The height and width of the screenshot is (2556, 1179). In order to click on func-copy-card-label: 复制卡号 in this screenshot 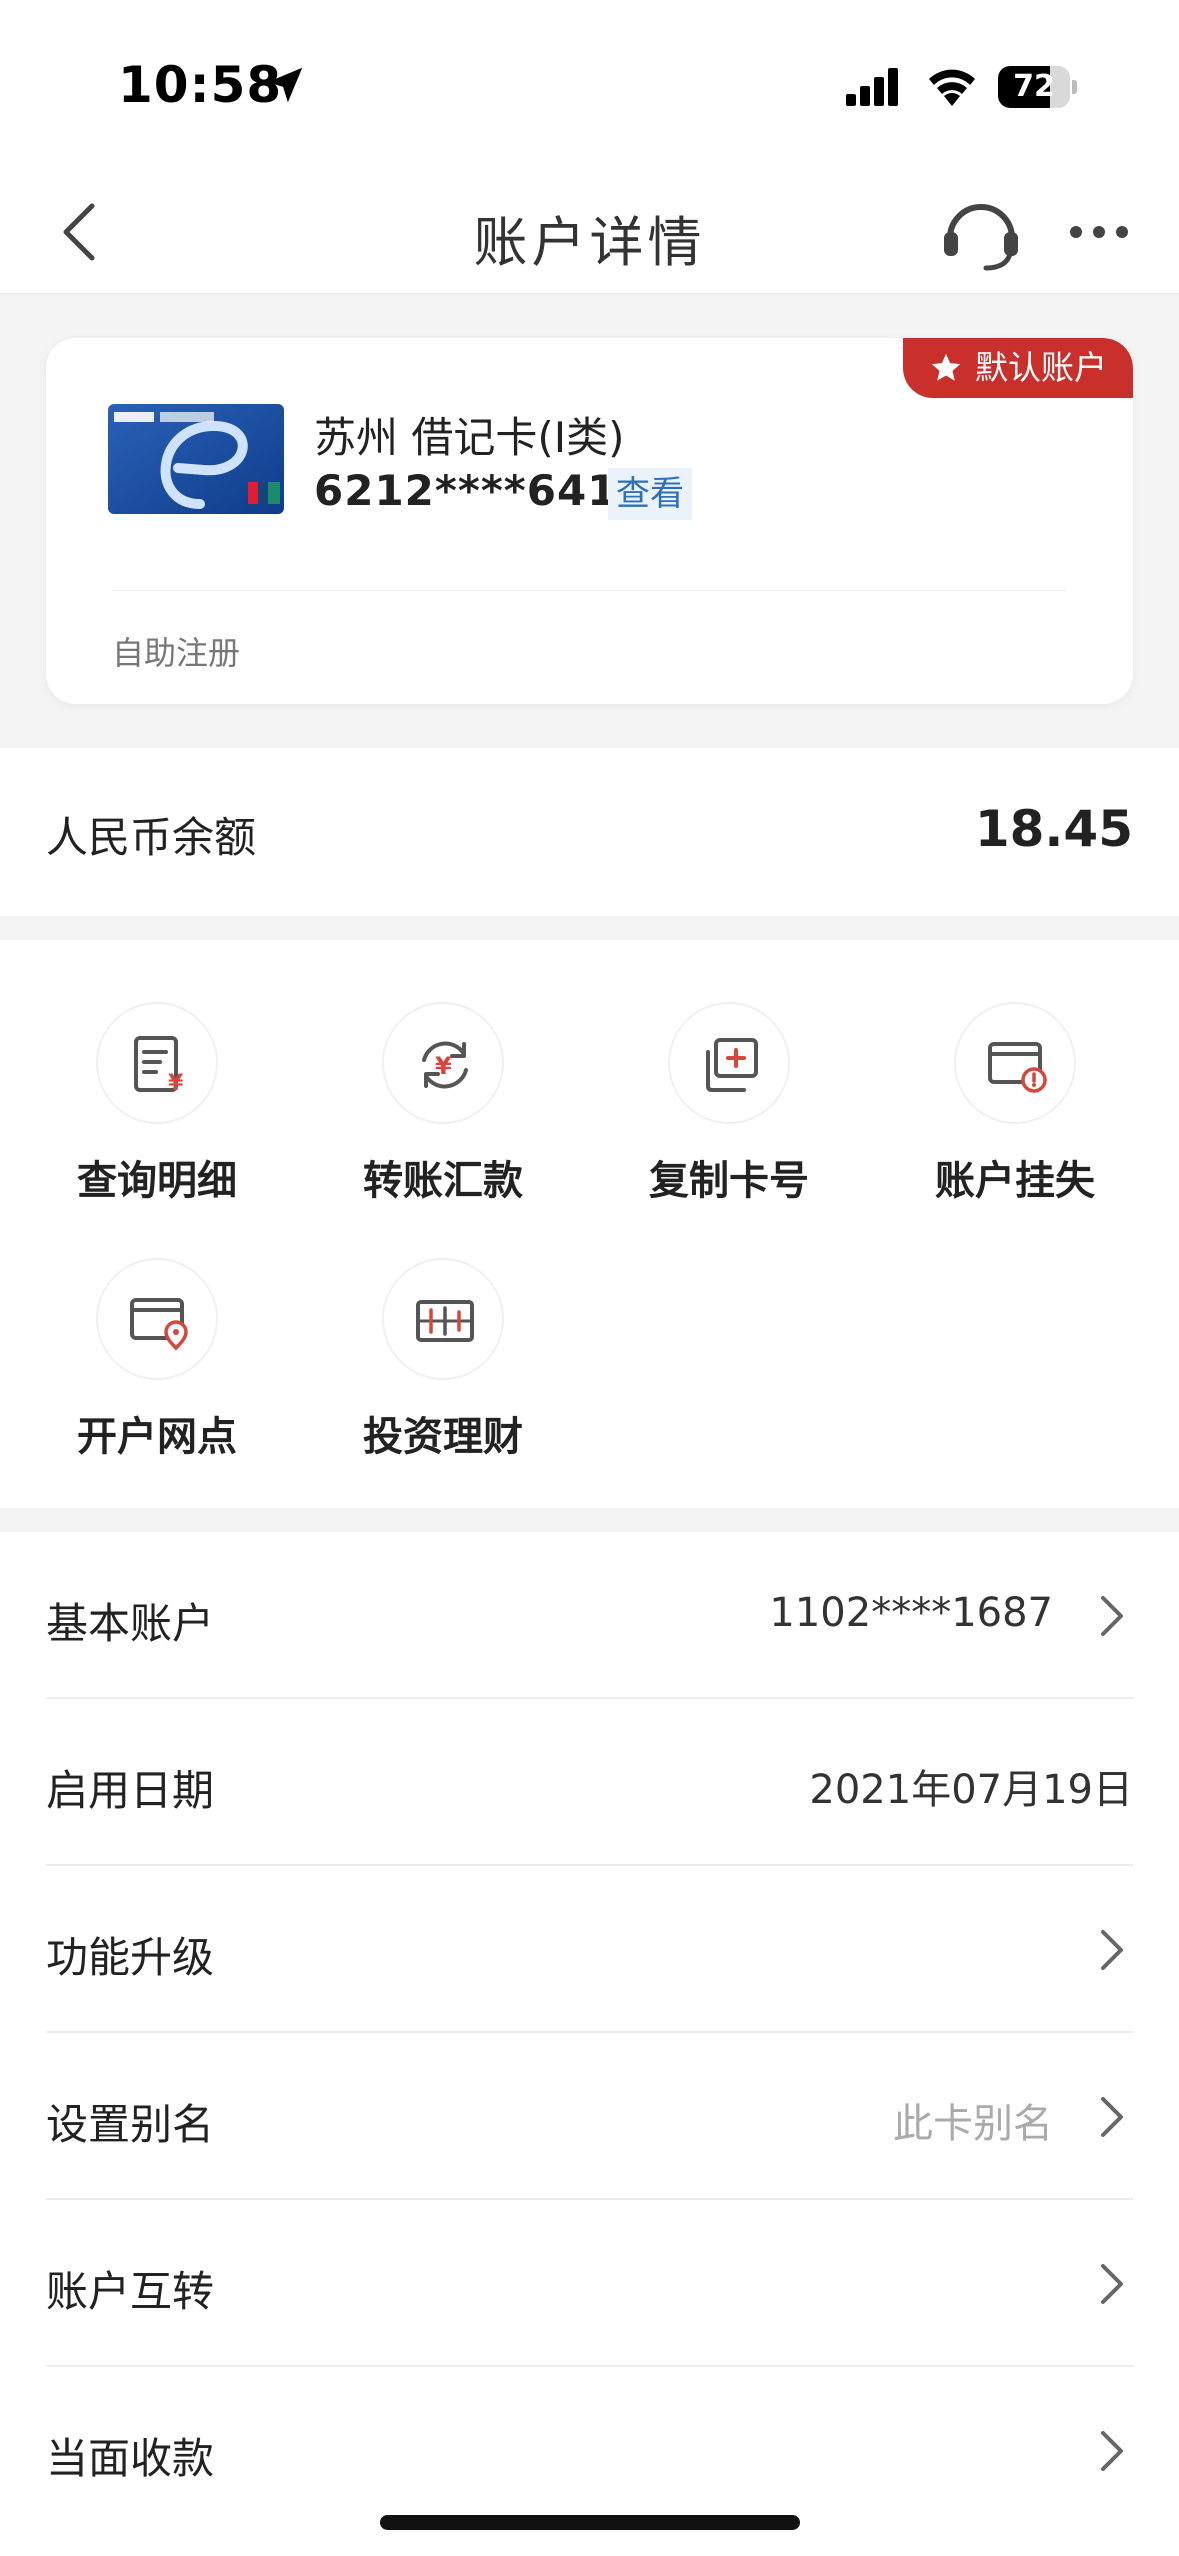, I will do `click(729, 1181)`.